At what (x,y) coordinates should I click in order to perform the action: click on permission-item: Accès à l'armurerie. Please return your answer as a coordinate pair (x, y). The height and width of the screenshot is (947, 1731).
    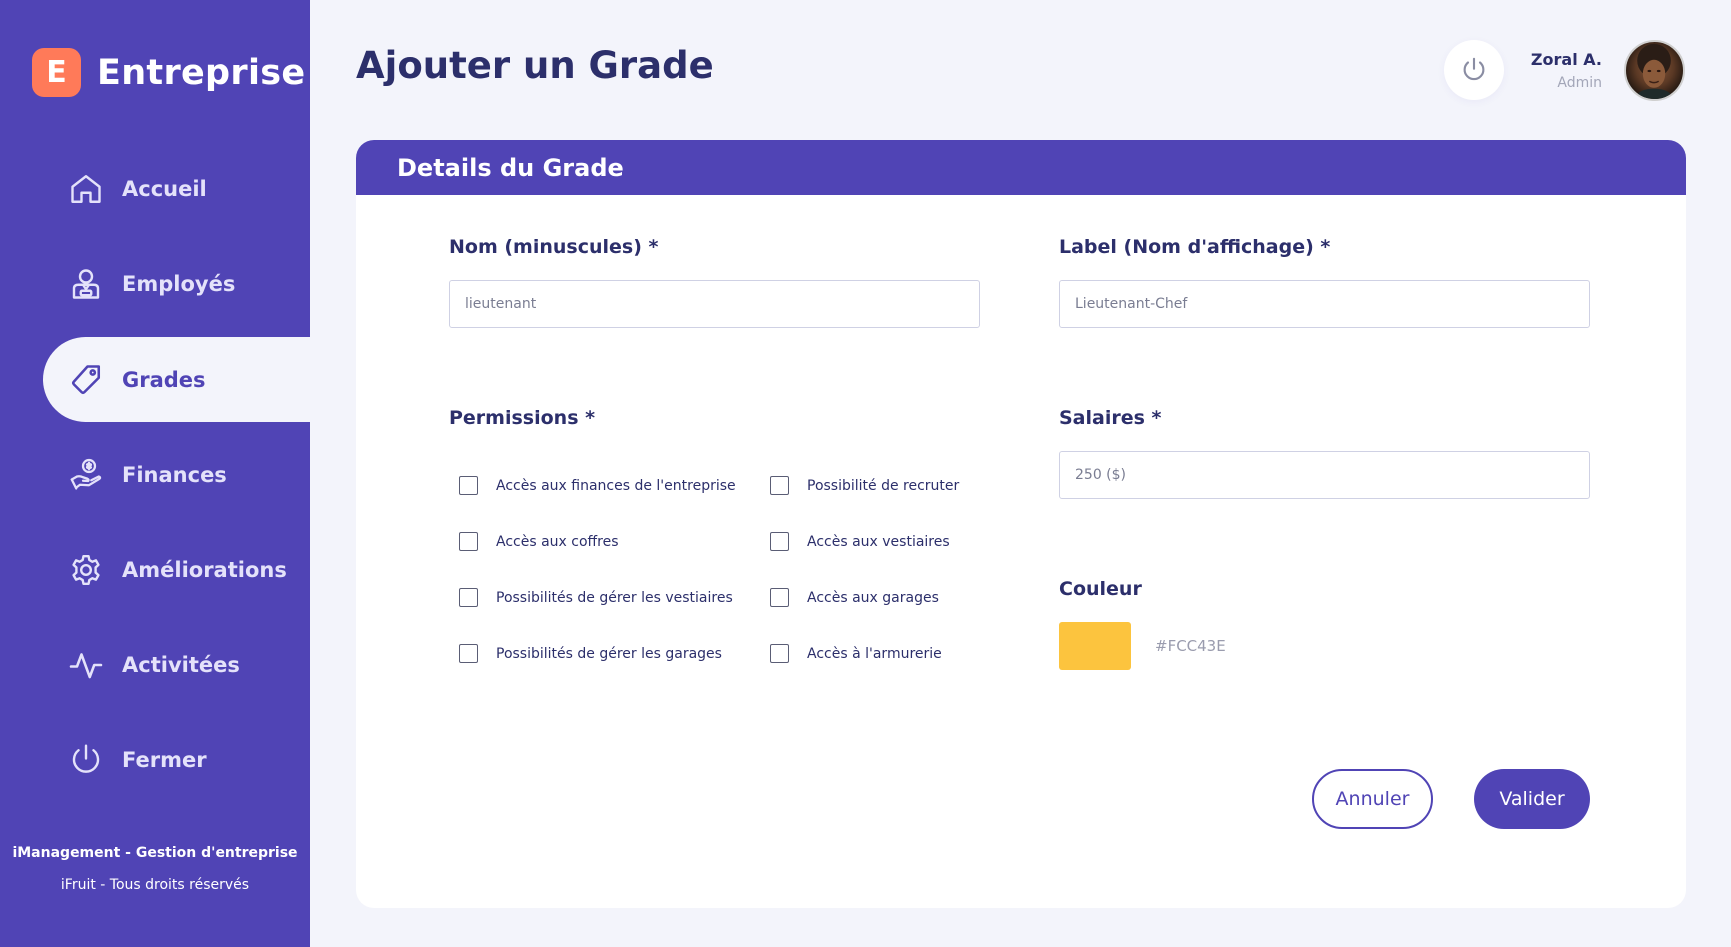
    Looking at the image, I should click on (856, 653).